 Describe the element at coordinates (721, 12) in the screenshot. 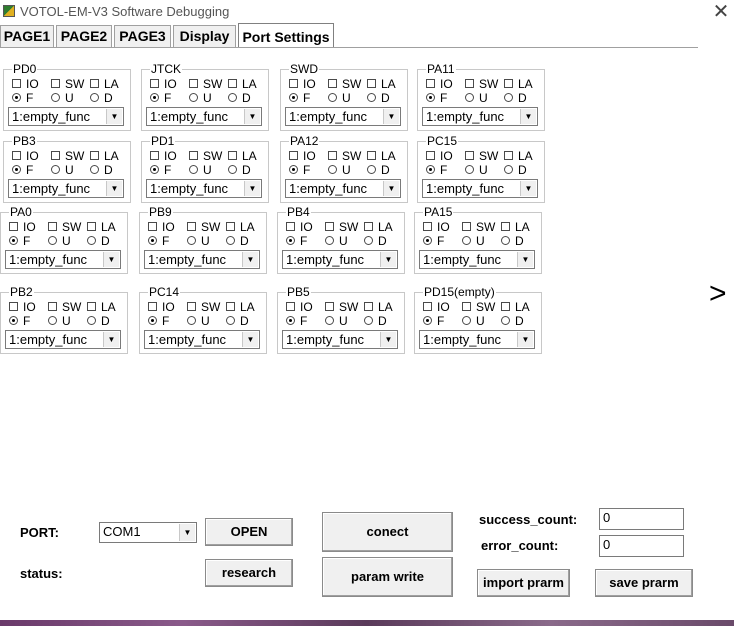

I see `close-icon: ✕` at that location.